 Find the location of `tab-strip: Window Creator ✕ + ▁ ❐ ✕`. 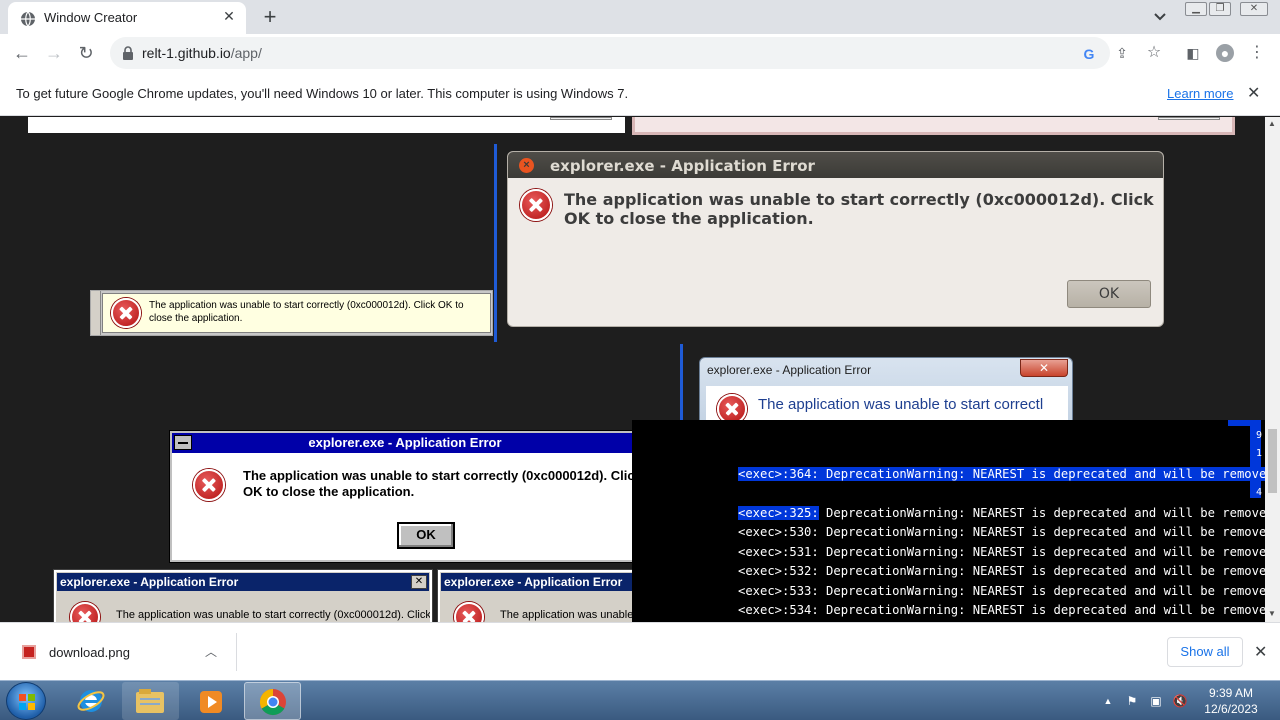

tab-strip: Window Creator ✕ + ▁ ❐ ✕ is located at coordinates (640, 17).